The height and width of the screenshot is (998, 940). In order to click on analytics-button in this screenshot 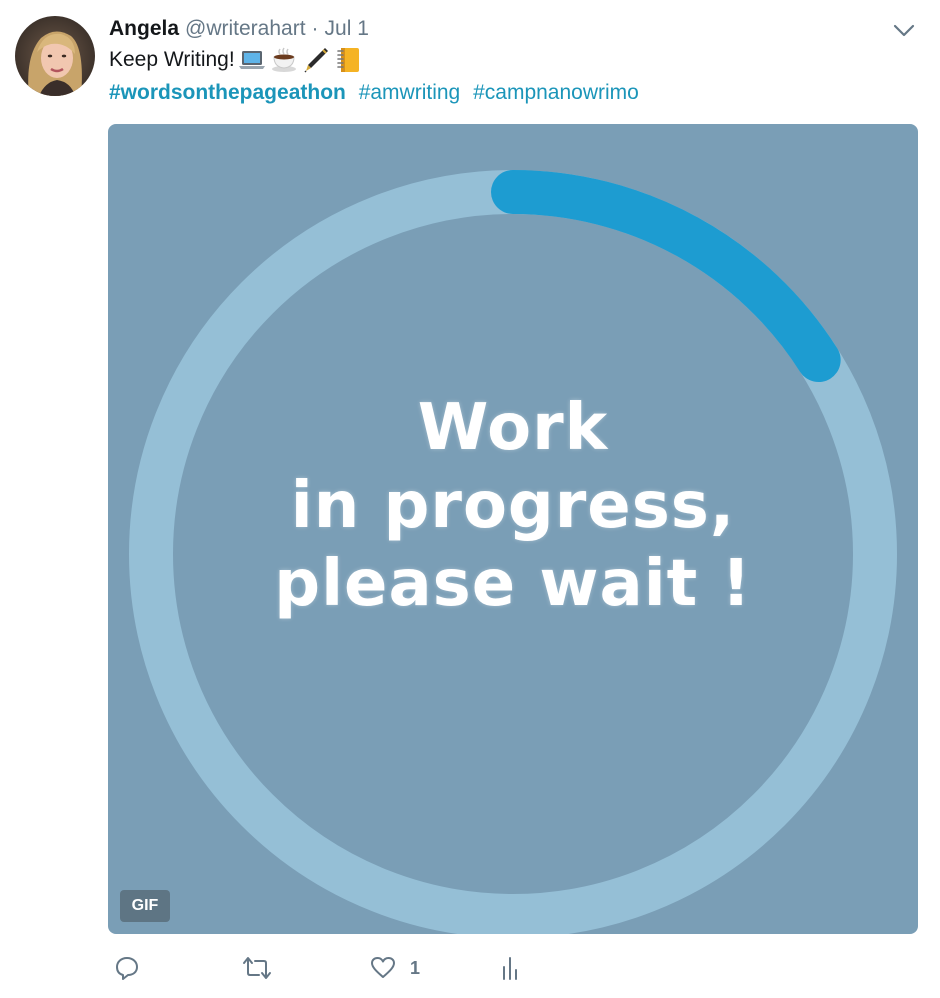, I will do `click(510, 968)`.